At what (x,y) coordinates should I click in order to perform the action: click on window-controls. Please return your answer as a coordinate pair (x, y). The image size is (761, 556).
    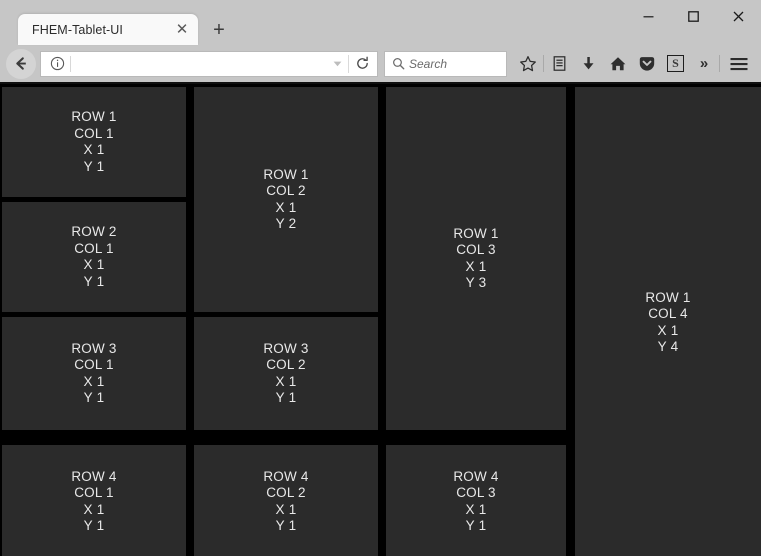
    Looking at the image, I should click on (693, 16).